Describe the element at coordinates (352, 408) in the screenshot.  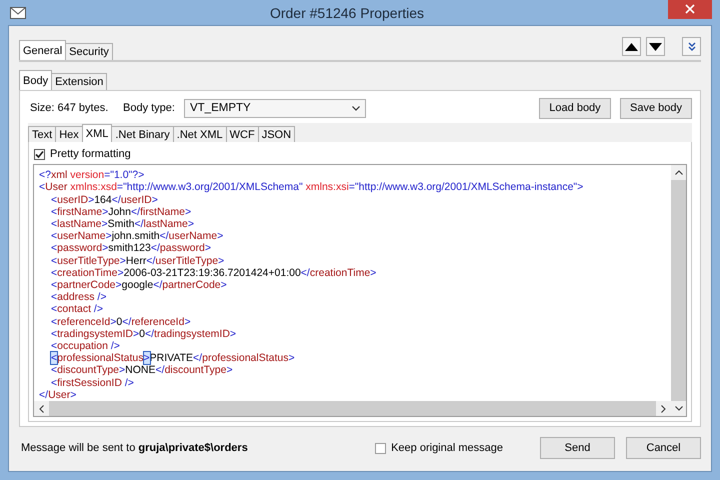
I see `horizontal-scrollbar` at that location.